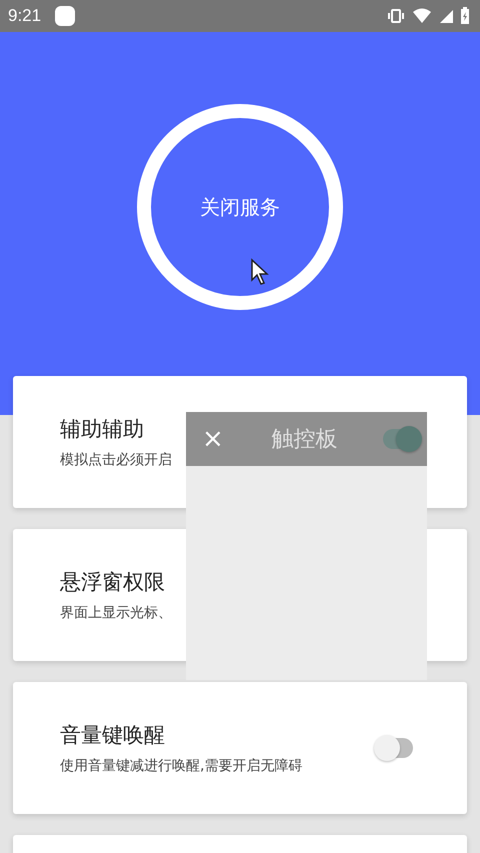 The image size is (480, 853). What do you see at coordinates (396, 16) in the screenshot?
I see `vibrate-icon` at bounding box center [396, 16].